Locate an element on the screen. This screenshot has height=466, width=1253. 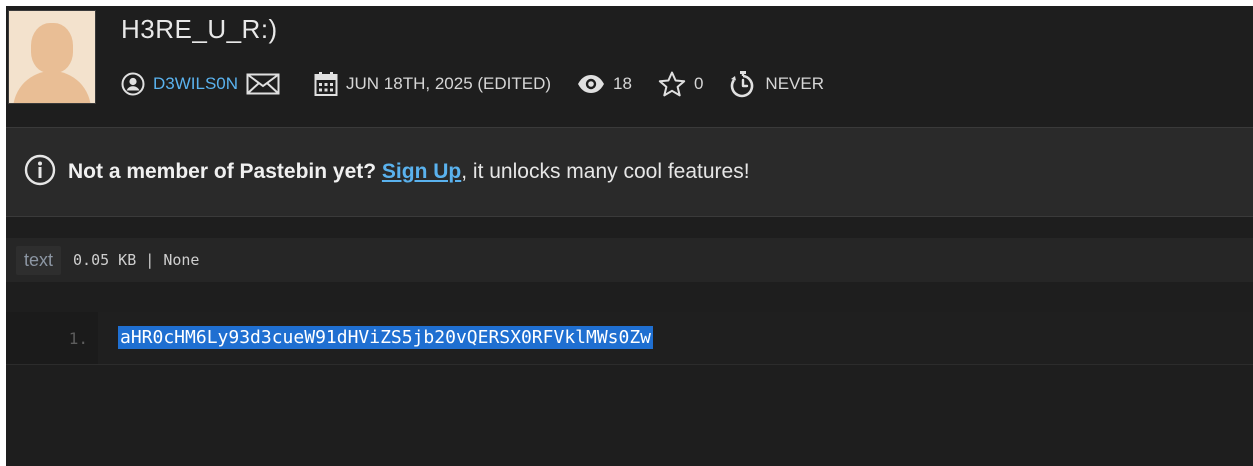
stars-count: 0 is located at coordinates (698, 83).